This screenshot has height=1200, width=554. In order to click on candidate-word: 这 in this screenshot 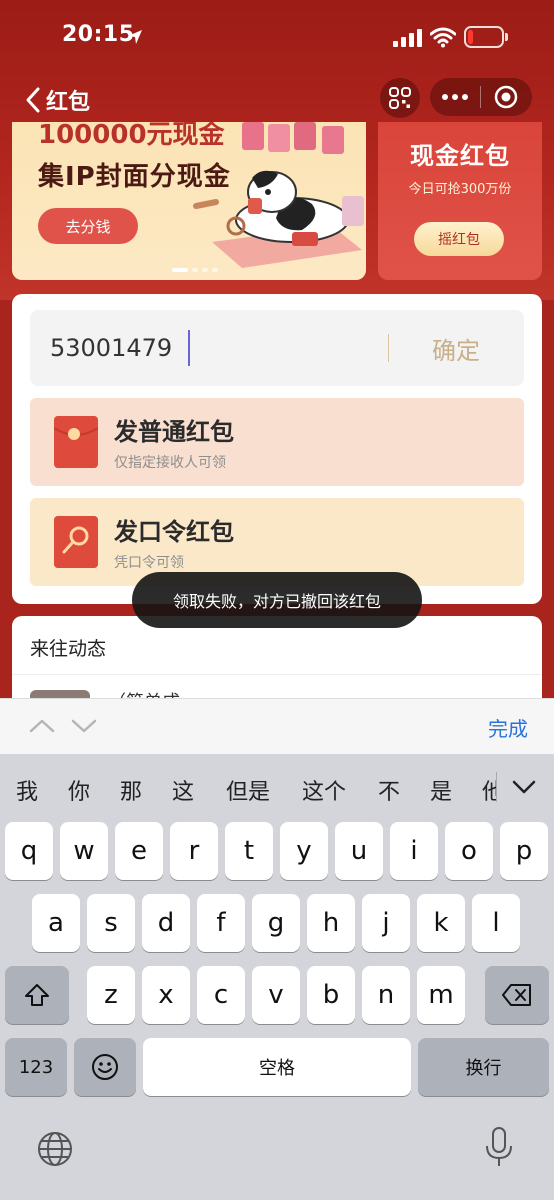, I will do `click(183, 790)`.